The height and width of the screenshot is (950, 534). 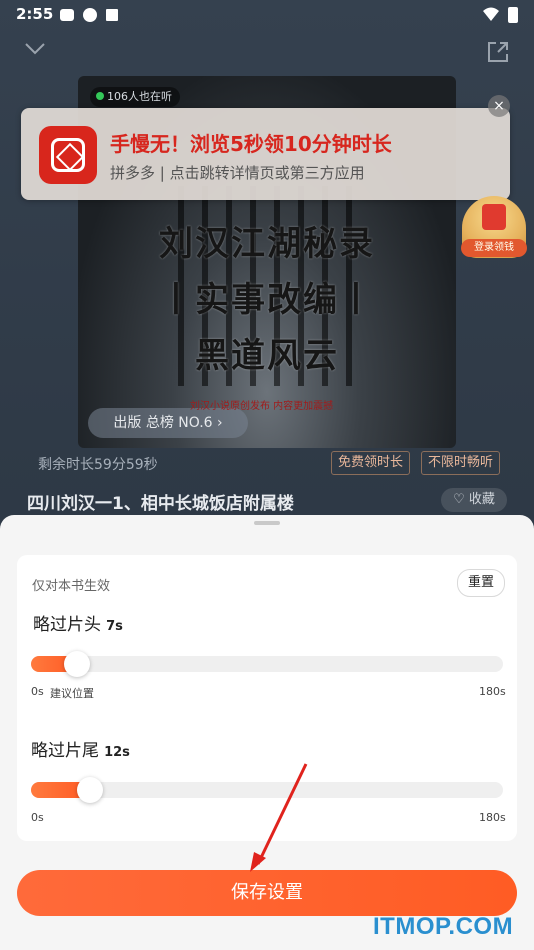 I want to click on live-dot-icon, so click(x=100, y=96).